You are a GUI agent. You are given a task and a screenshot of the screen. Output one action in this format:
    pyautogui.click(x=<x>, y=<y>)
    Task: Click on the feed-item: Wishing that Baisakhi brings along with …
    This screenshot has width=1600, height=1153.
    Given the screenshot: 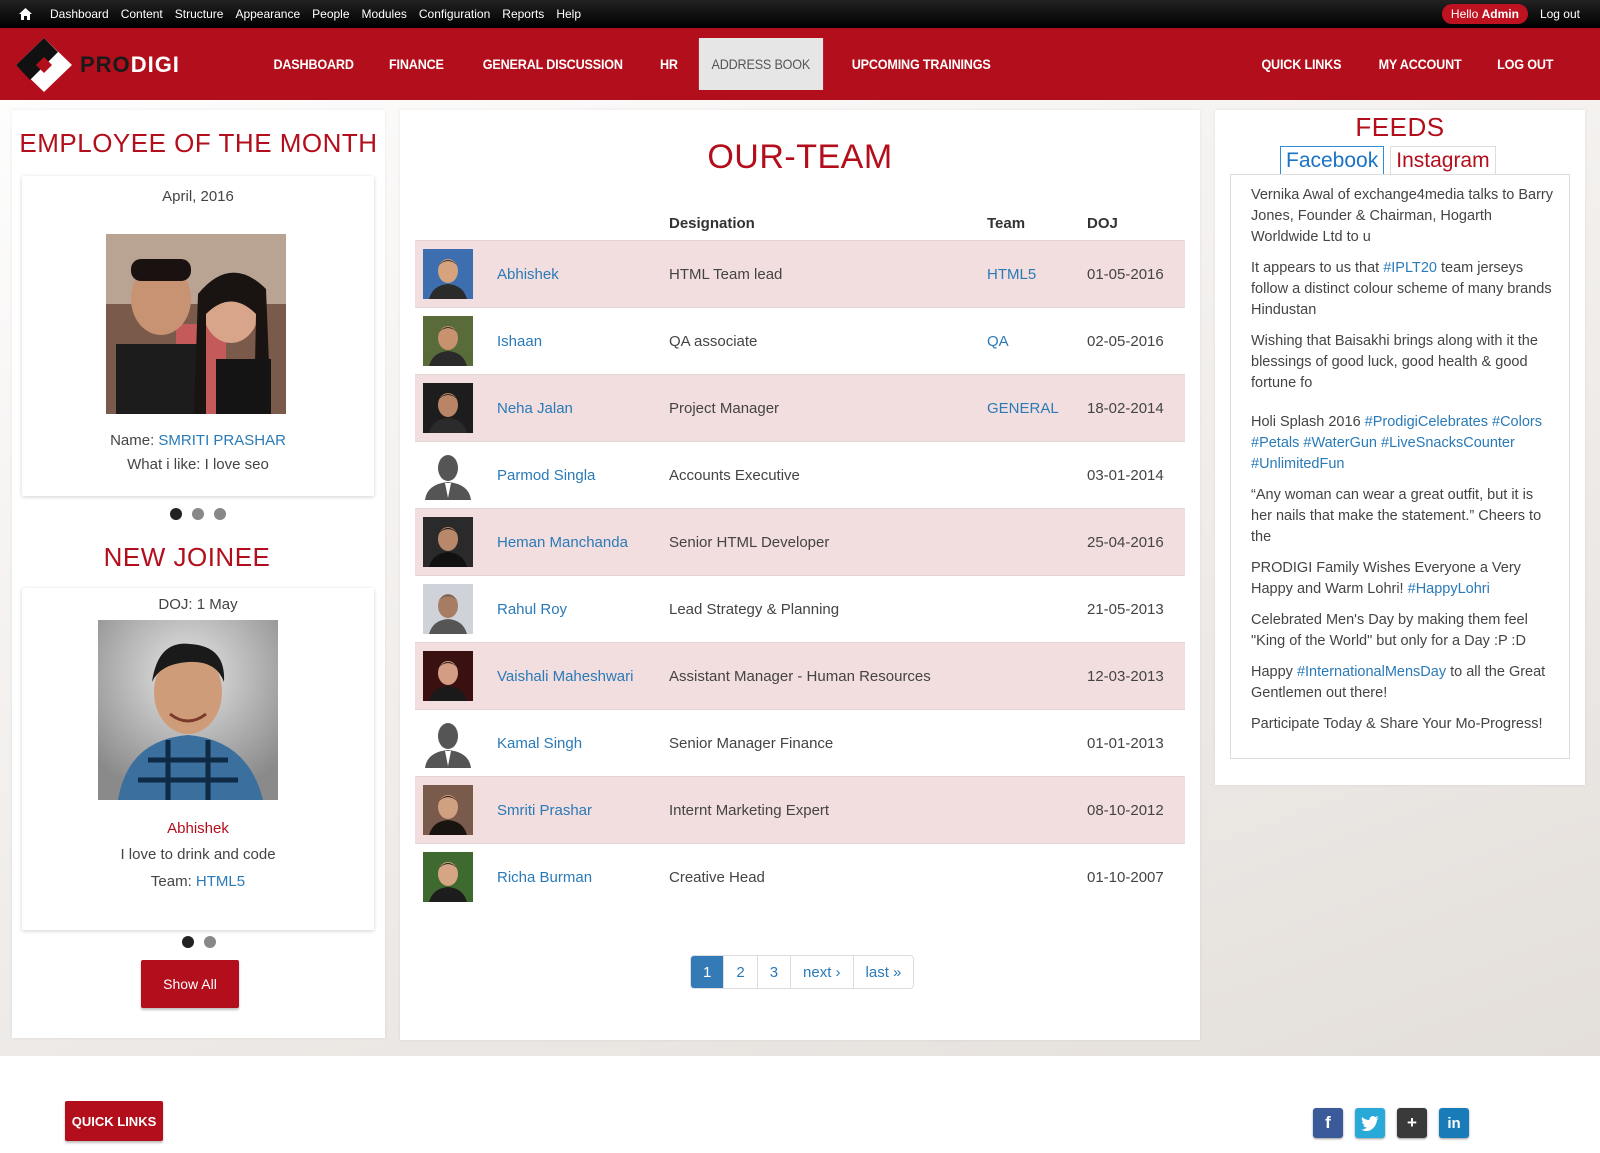 What is the action you would take?
    pyautogui.click(x=1404, y=362)
    